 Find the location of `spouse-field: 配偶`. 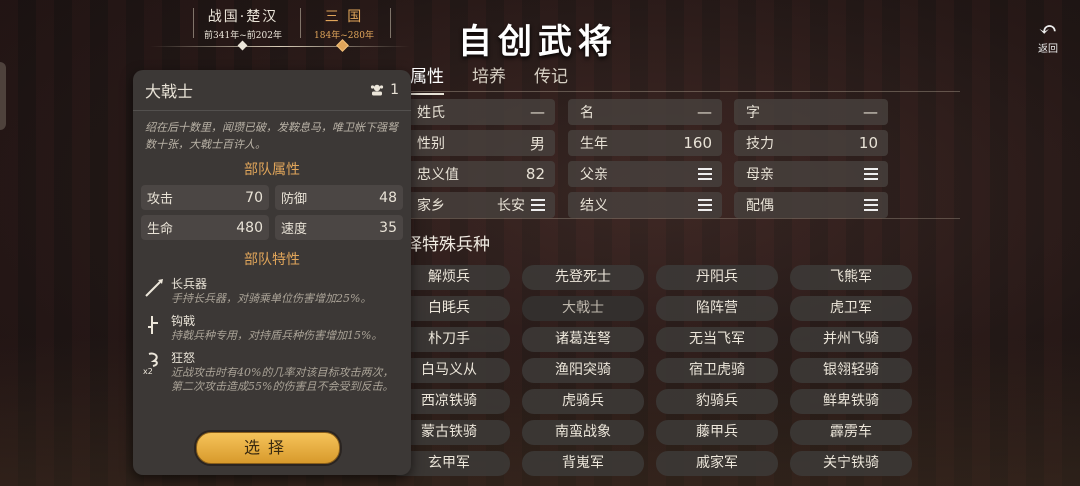

spouse-field: 配偶 is located at coordinates (811, 205).